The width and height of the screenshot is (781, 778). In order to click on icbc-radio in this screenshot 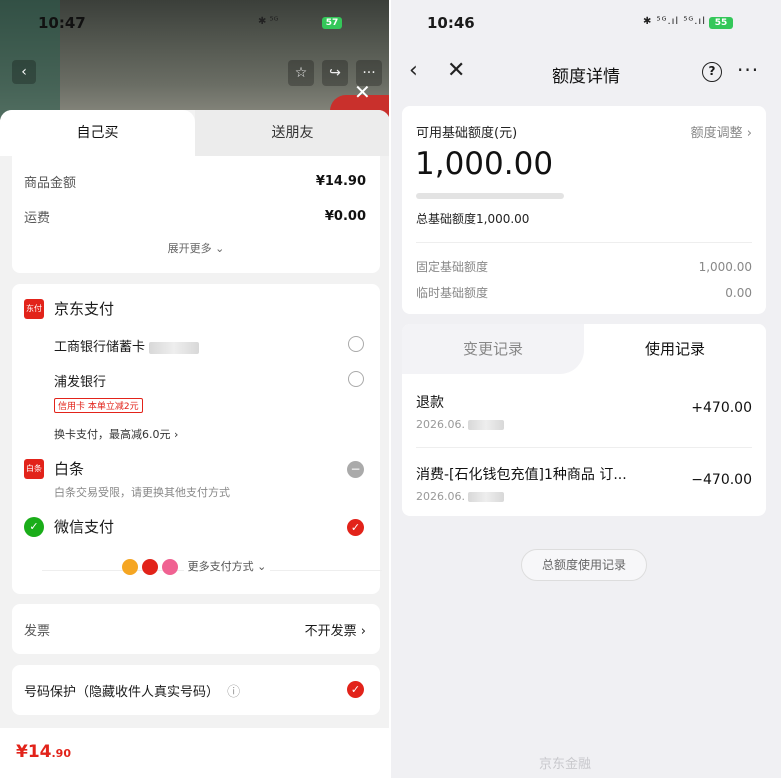, I will do `click(356, 344)`.